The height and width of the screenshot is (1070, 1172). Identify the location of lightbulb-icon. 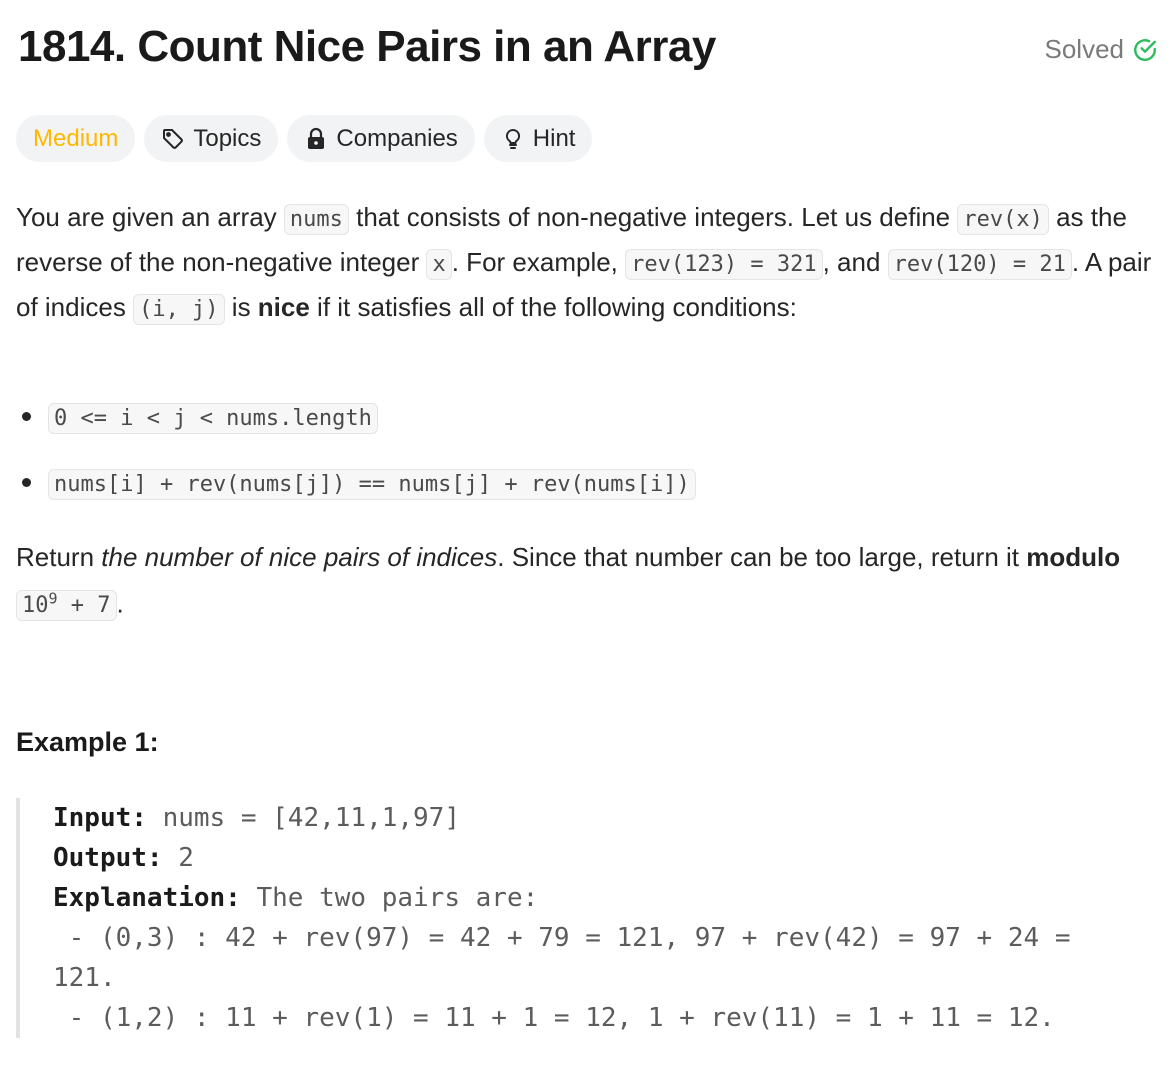
(513, 139).